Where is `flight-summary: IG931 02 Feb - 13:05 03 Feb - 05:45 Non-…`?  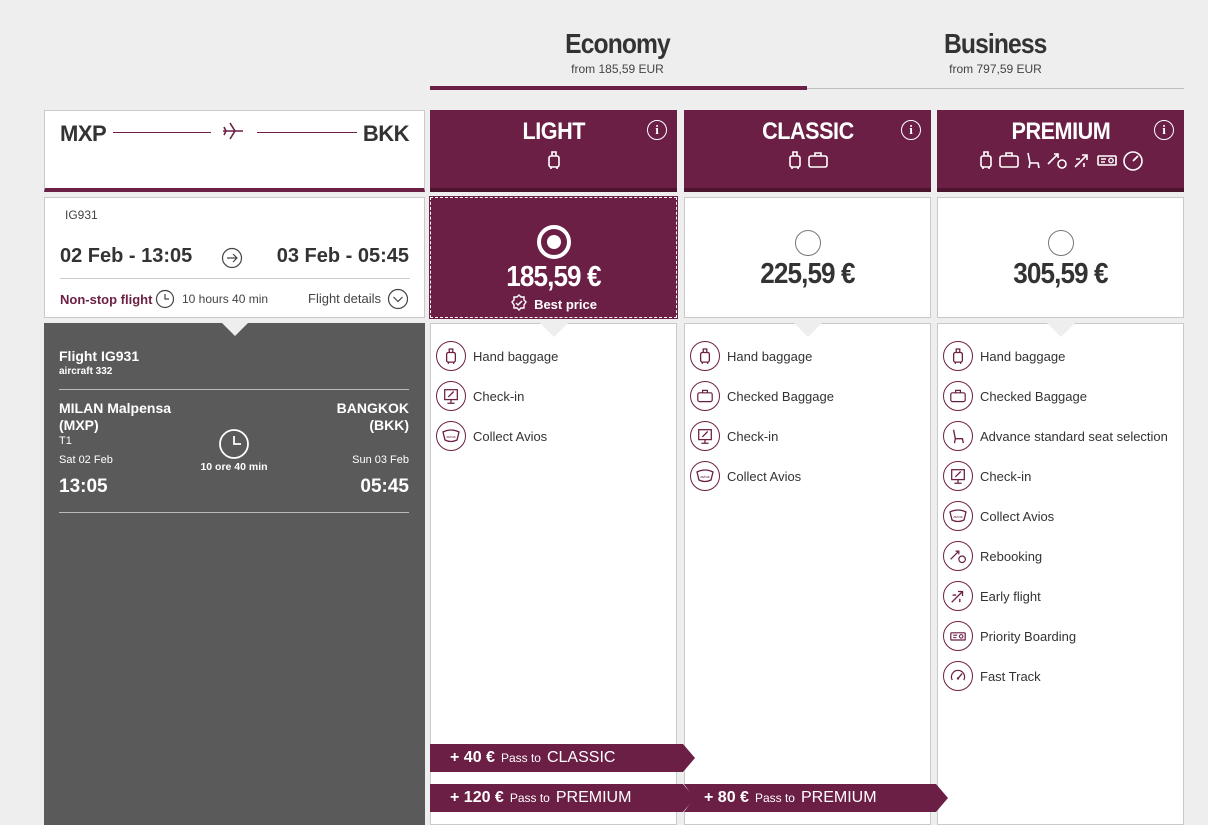
flight-summary: IG931 02 Feb - 13:05 03 Feb - 05:45 Non-… is located at coordinates (234, 257).